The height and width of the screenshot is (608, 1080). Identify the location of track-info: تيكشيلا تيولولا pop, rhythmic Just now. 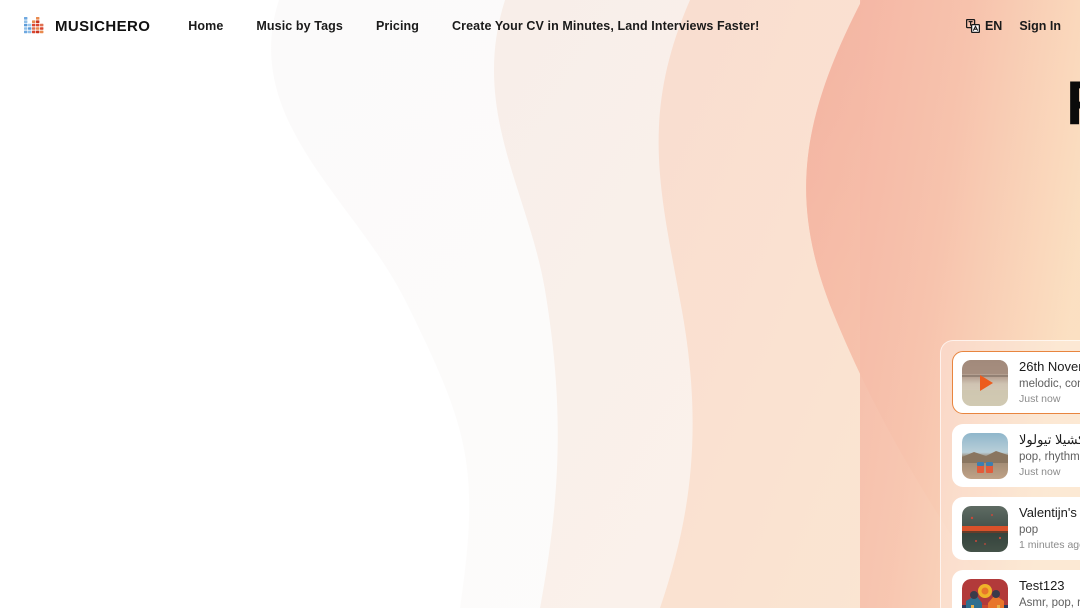
(1049, 455).